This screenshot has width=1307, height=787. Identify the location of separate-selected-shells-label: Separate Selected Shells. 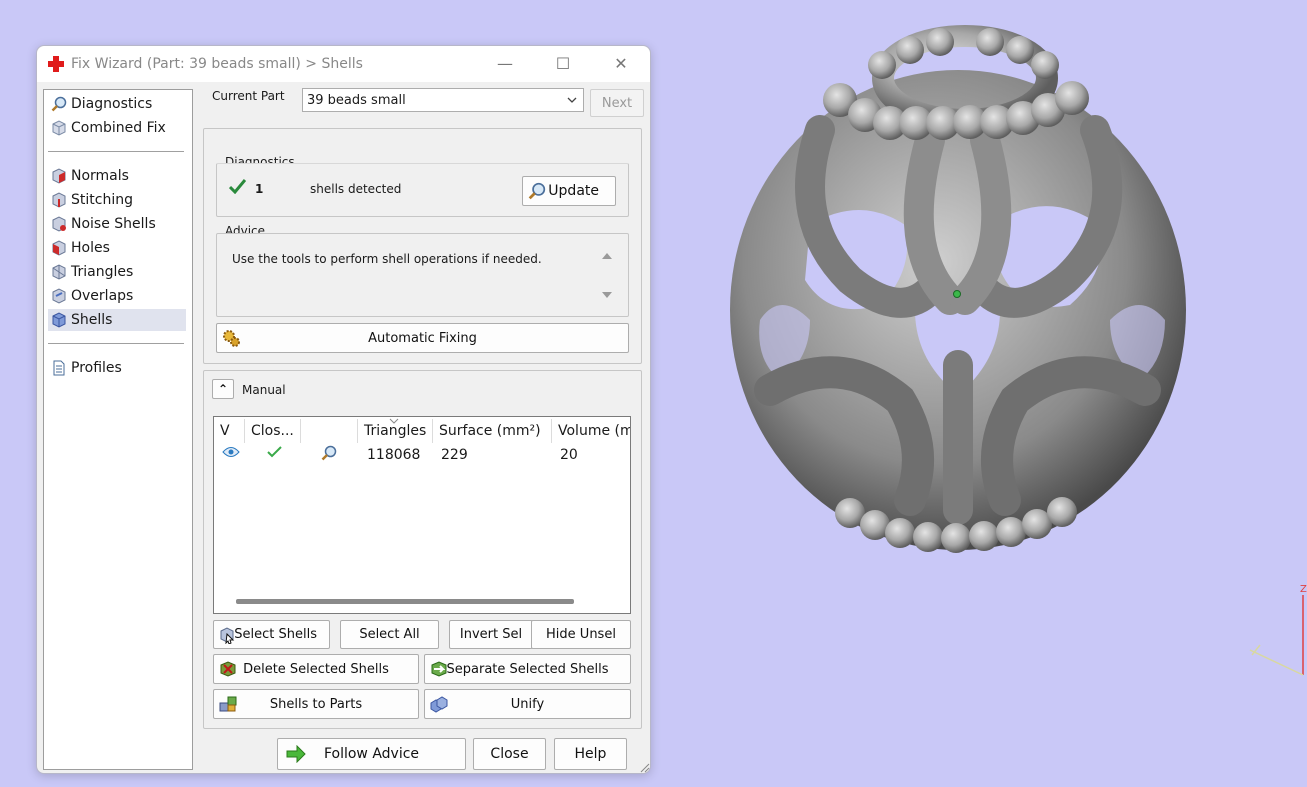
(527, 669).